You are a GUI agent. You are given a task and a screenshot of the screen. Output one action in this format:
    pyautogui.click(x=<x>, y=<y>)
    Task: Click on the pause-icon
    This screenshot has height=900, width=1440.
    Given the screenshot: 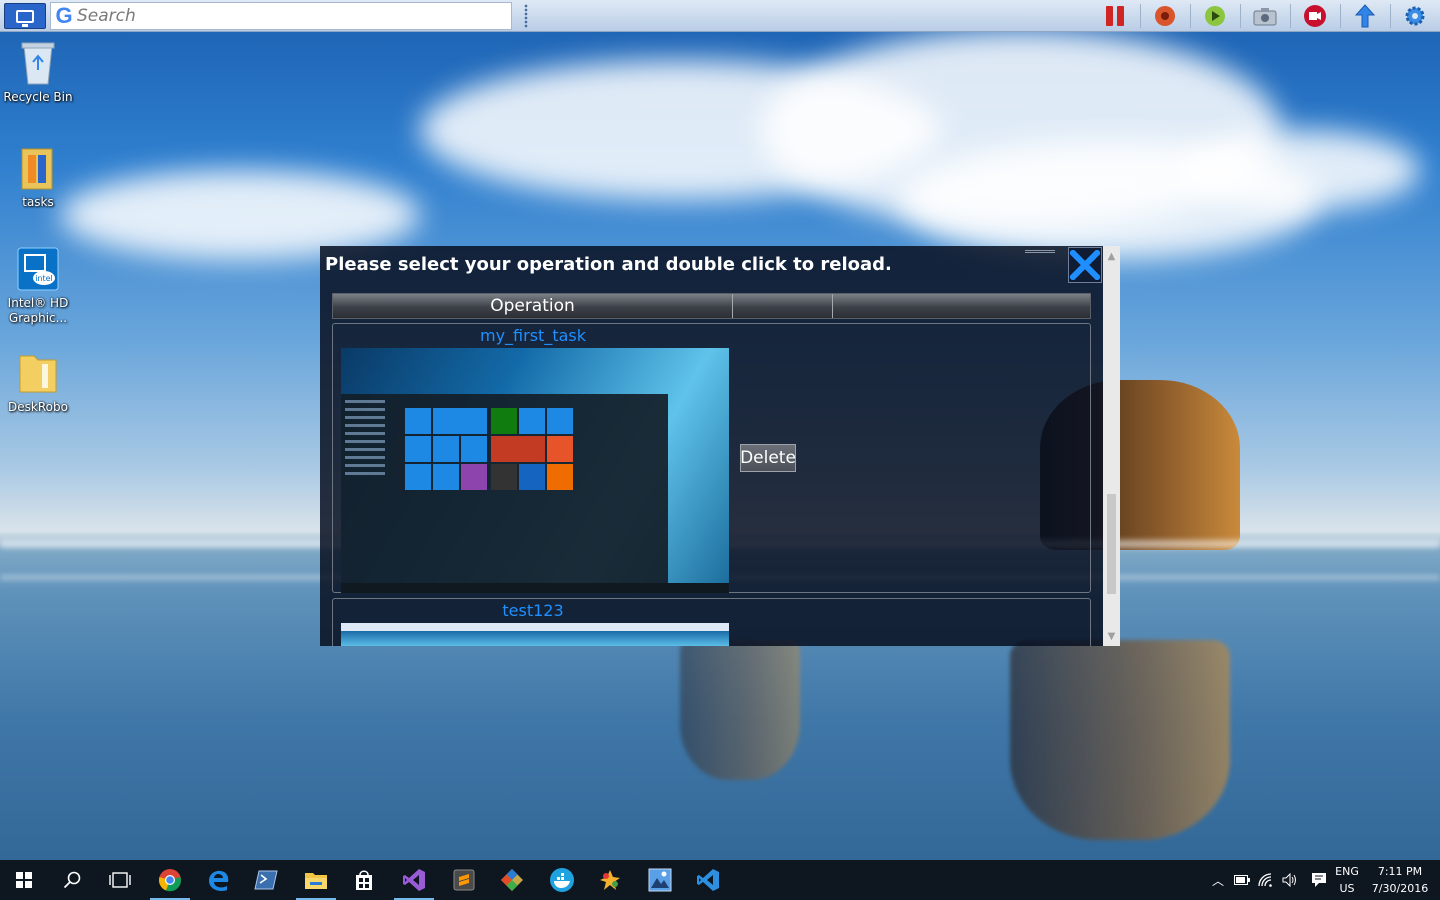 What is the action you would take?
    pyautogui.click(x=1115, y=16)
    